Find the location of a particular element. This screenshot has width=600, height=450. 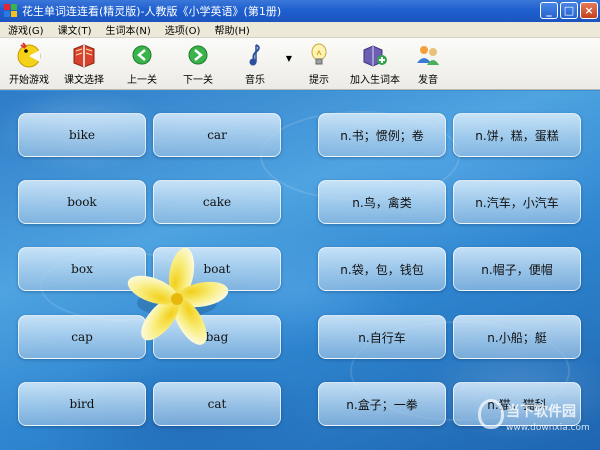

menu-help: 帮助(H) is located at coordinates (231, 29).